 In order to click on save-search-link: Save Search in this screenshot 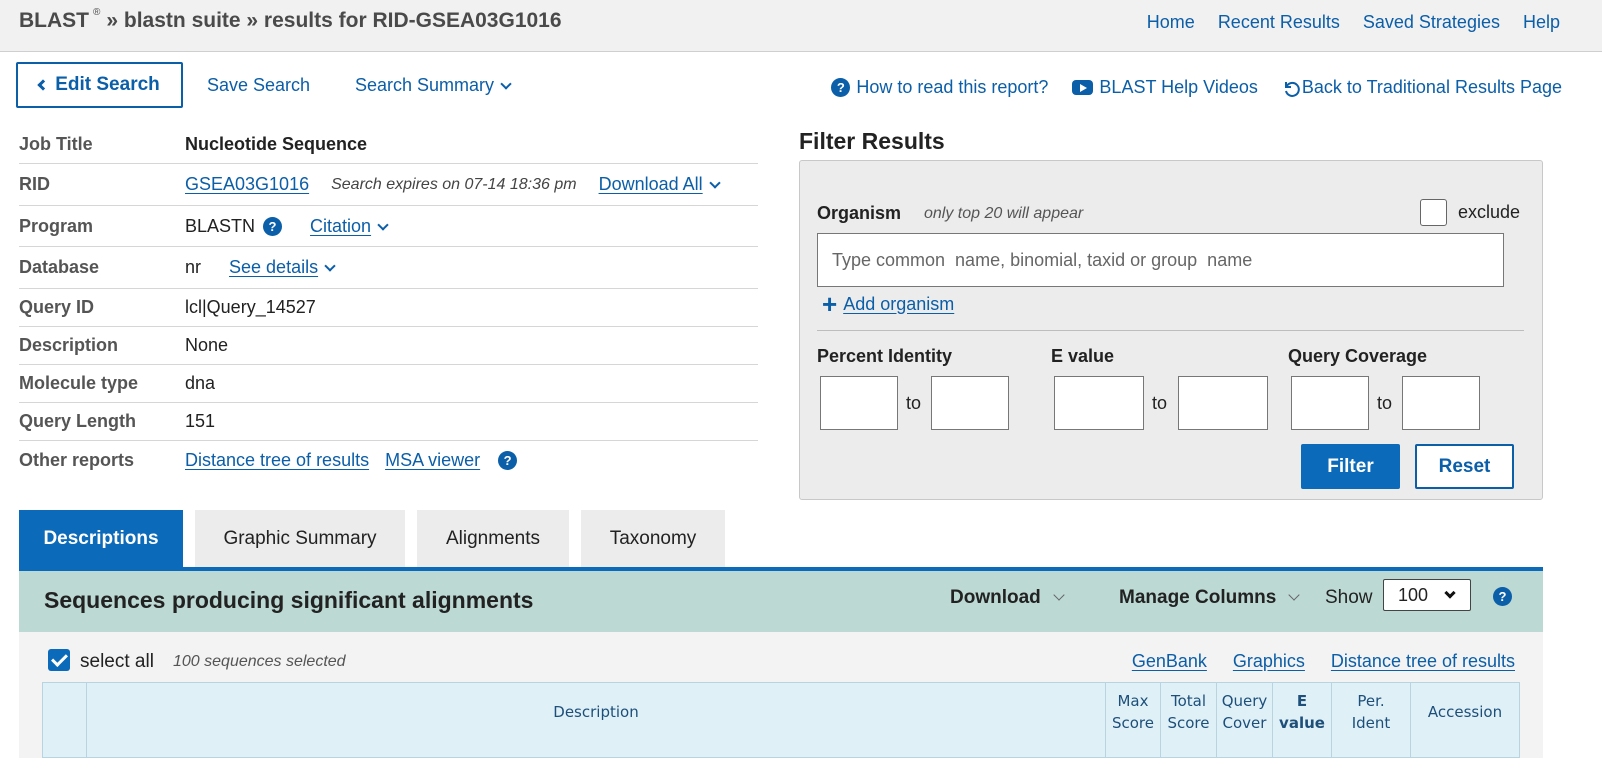, I will do `click(258, 85)`.